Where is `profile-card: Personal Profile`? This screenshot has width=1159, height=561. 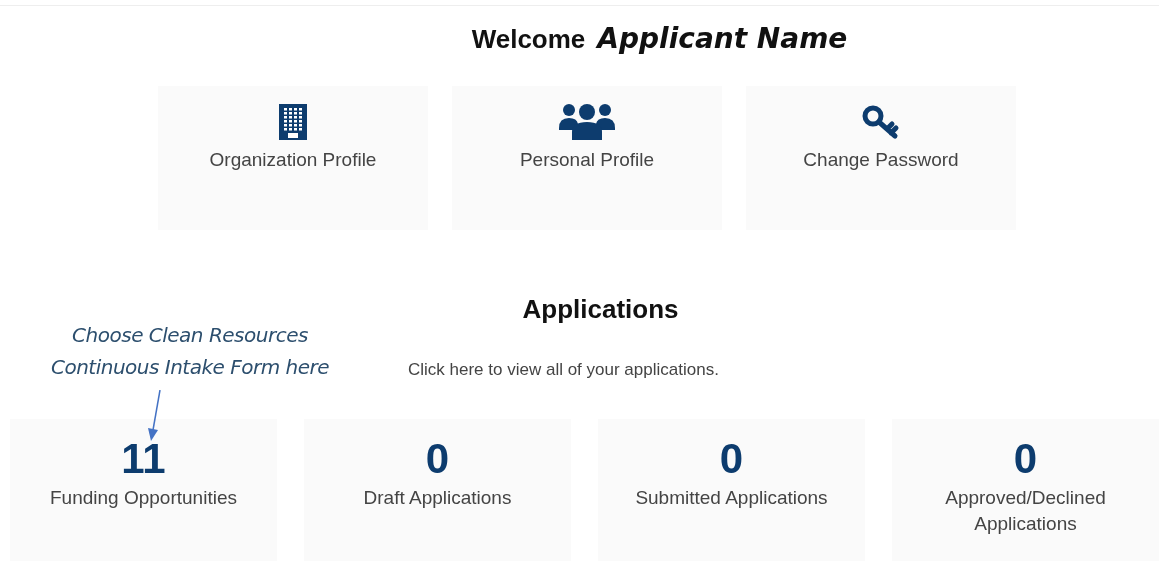
profile-card: Personal Profile is located at coordinates (587, 158).